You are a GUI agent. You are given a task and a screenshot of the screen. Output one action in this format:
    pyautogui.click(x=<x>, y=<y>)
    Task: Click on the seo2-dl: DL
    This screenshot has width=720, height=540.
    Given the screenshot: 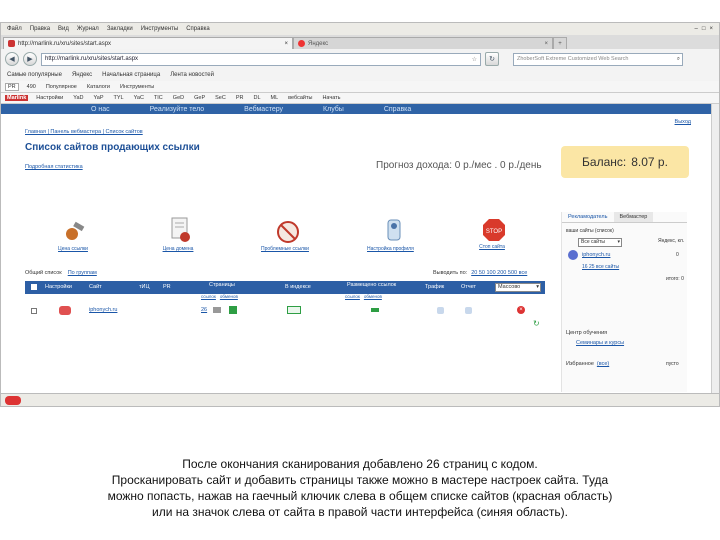 What is the action you would take?
    pyautogui.click(x=256, y=98)
    